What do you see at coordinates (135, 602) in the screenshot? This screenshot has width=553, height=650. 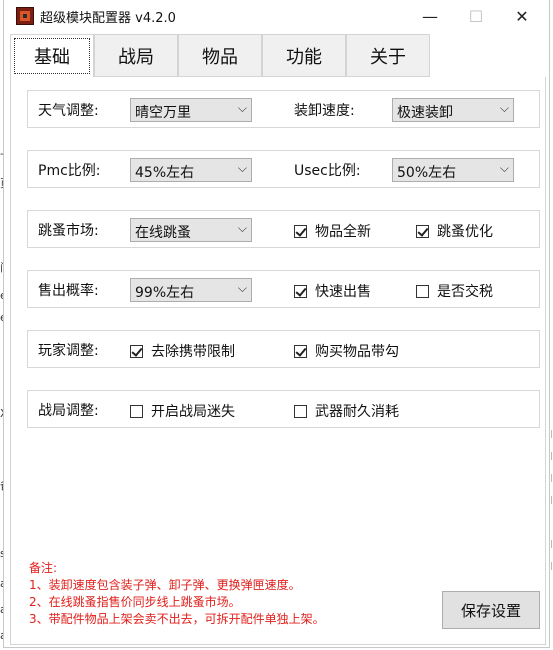 I see `note-line: 2、在线跳蚤指售价同步线上跳蚤市场。` at bounding box center [135, 602].